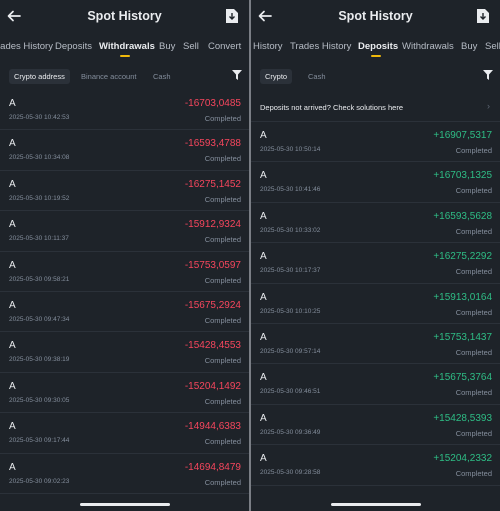 The height and width of the screenshot is (511, 500). What do you see at coordinates (124, 393) in the screenshot?
I see `list-item: A 2025-05-30 09:30:05 -15204,1492 Completed` at bounding box center [124, 393].